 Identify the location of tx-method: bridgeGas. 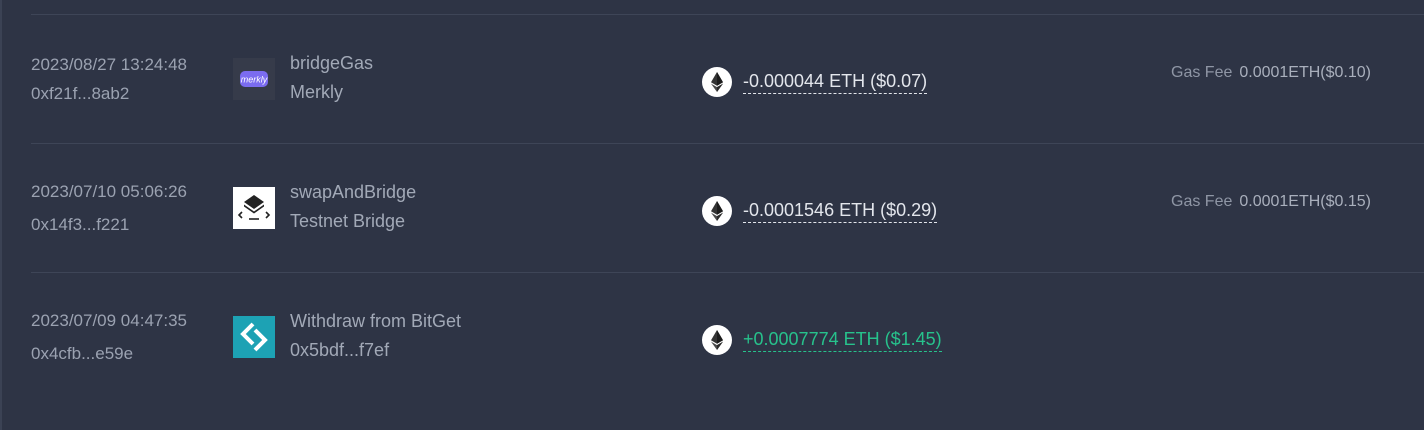
(332, 63).